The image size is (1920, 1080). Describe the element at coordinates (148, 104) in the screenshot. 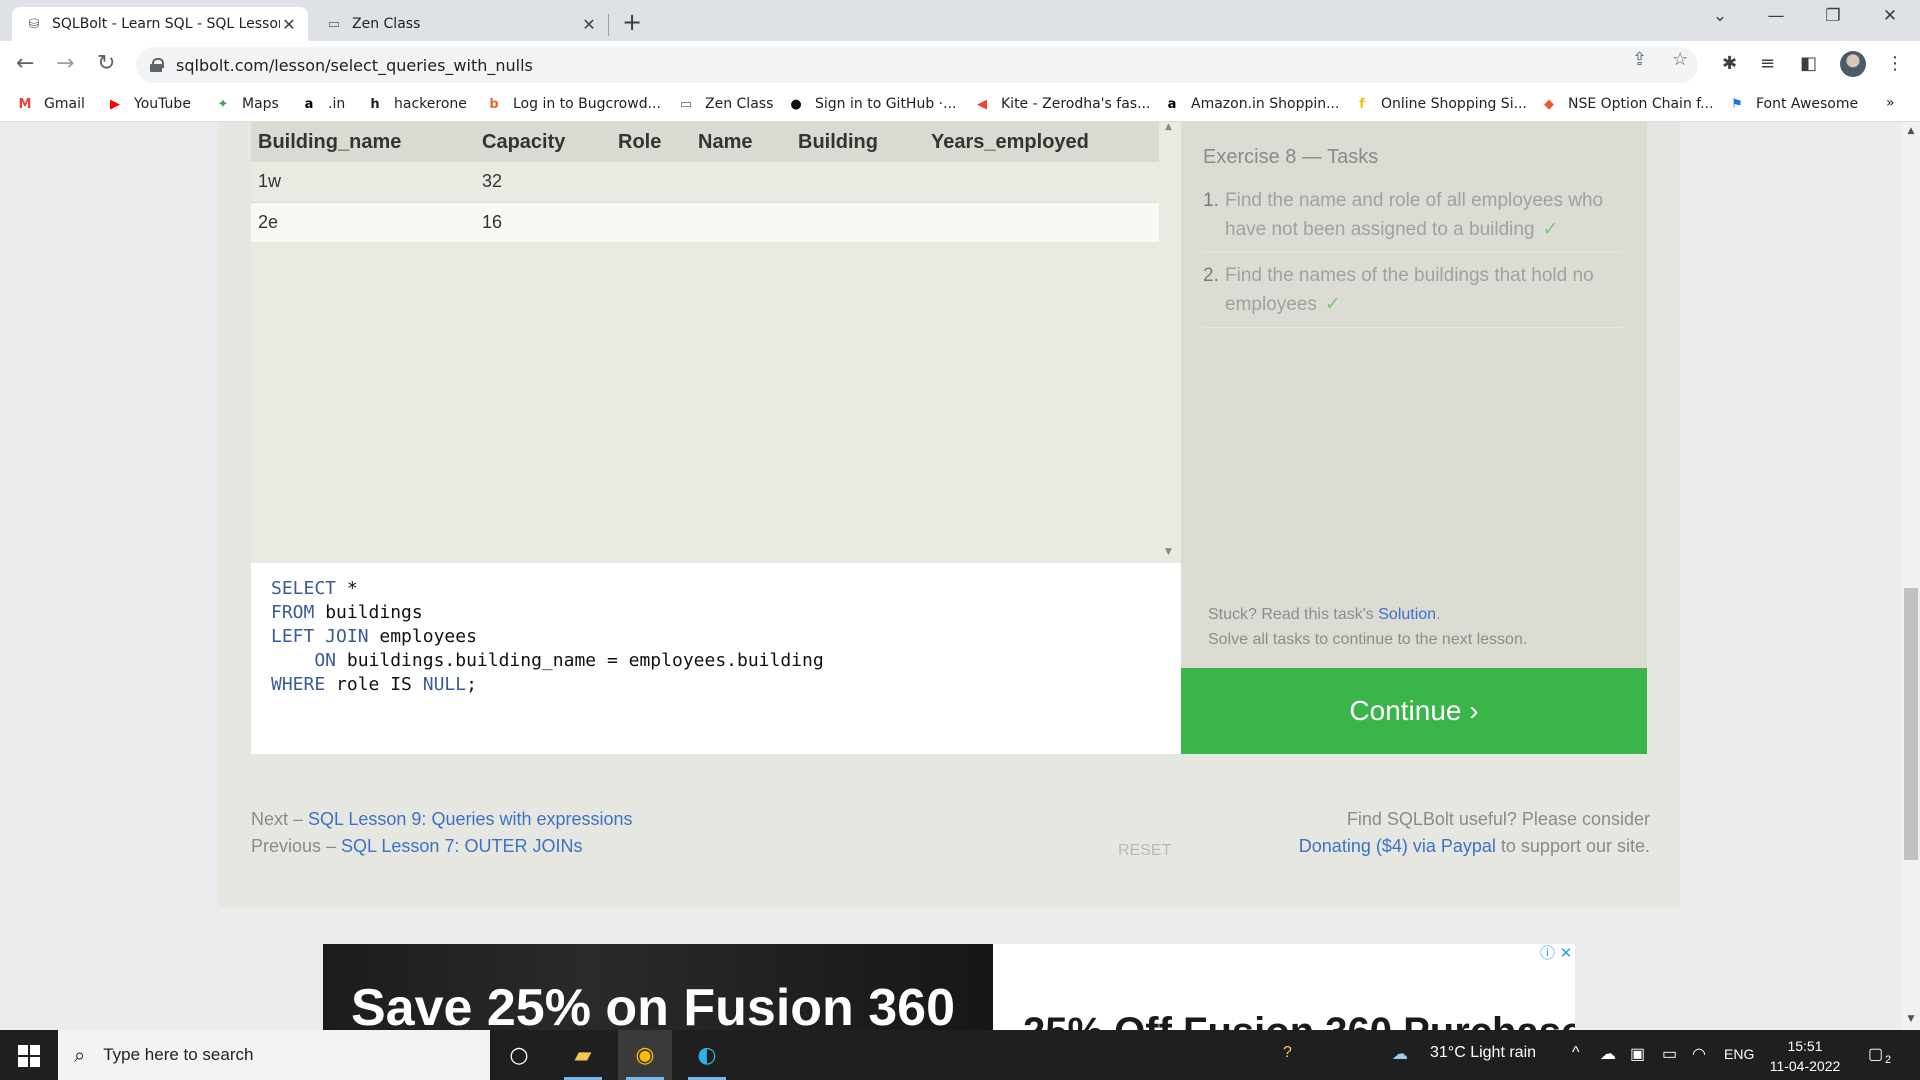

I see `bookmark-item: ▶ YouTube` at that location.